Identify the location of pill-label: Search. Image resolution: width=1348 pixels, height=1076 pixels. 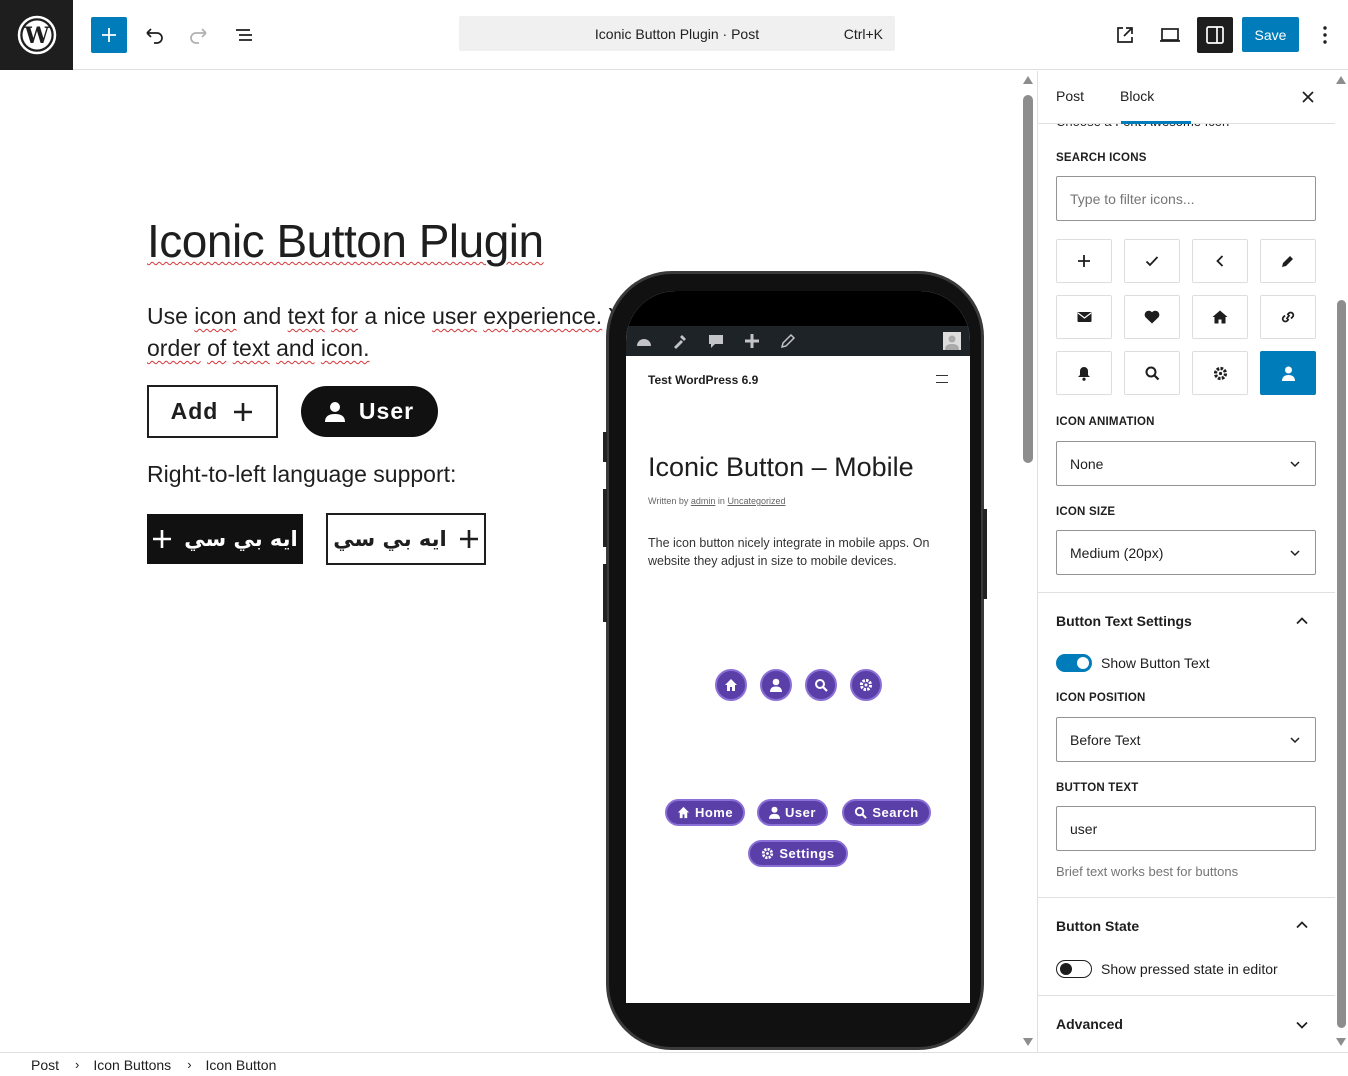
(895, 812).